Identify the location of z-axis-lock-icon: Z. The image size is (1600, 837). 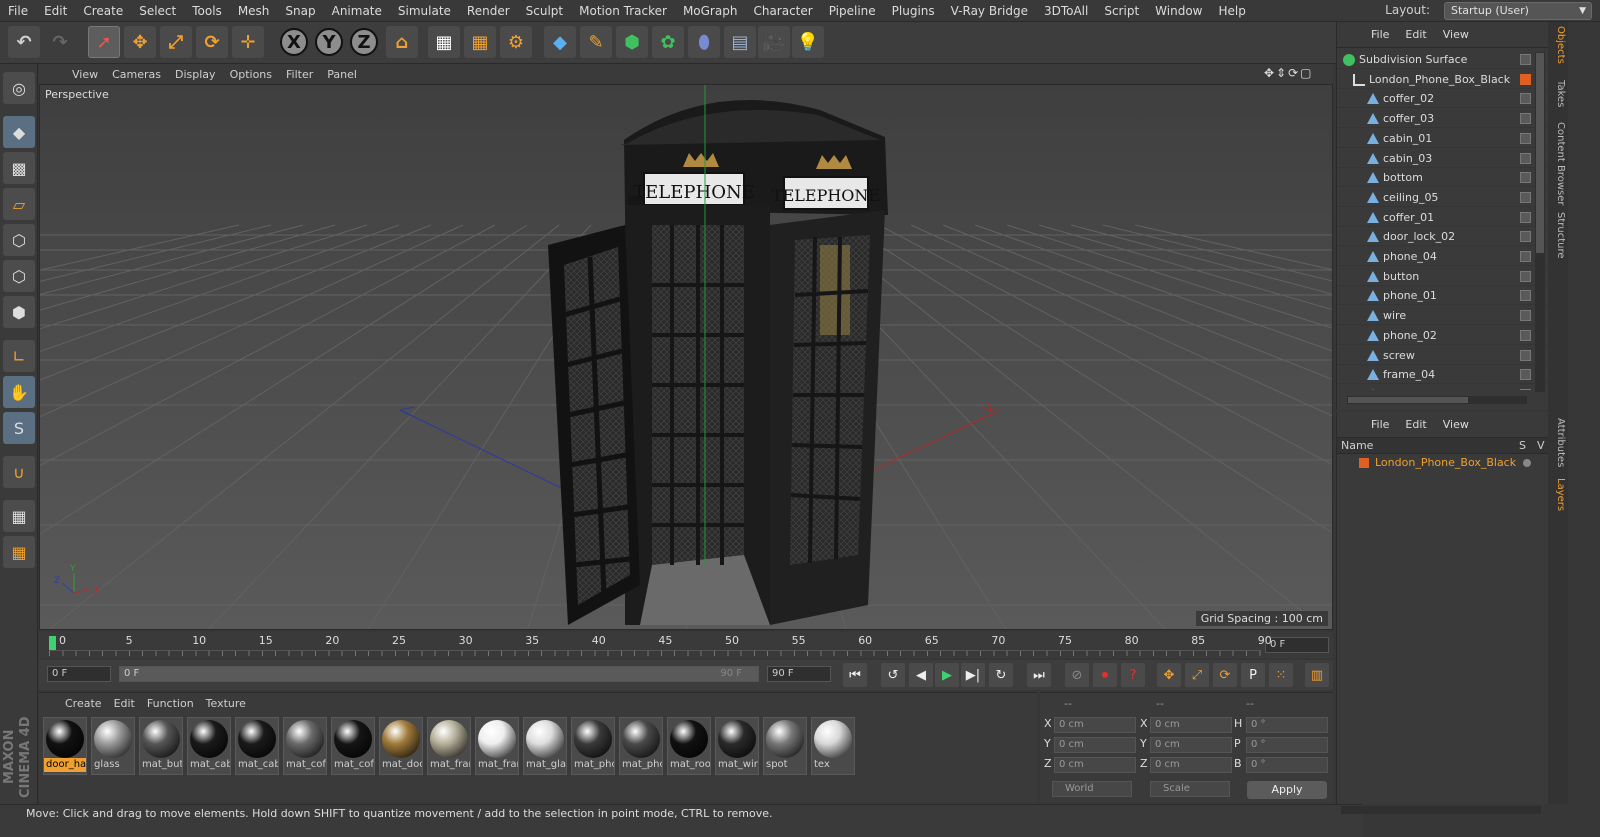
(364, 42).